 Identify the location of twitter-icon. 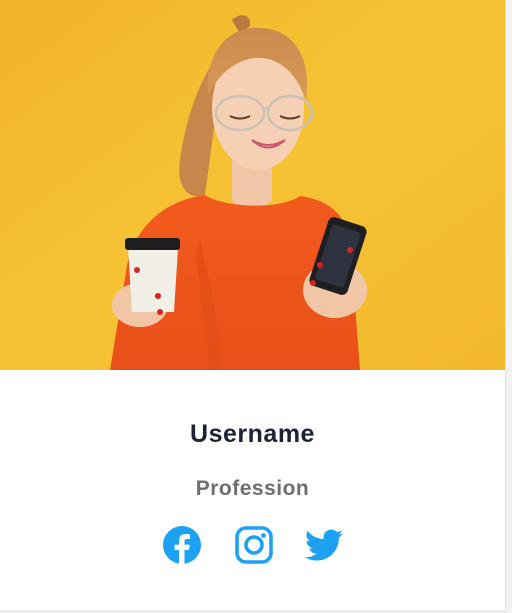
(323, 545).